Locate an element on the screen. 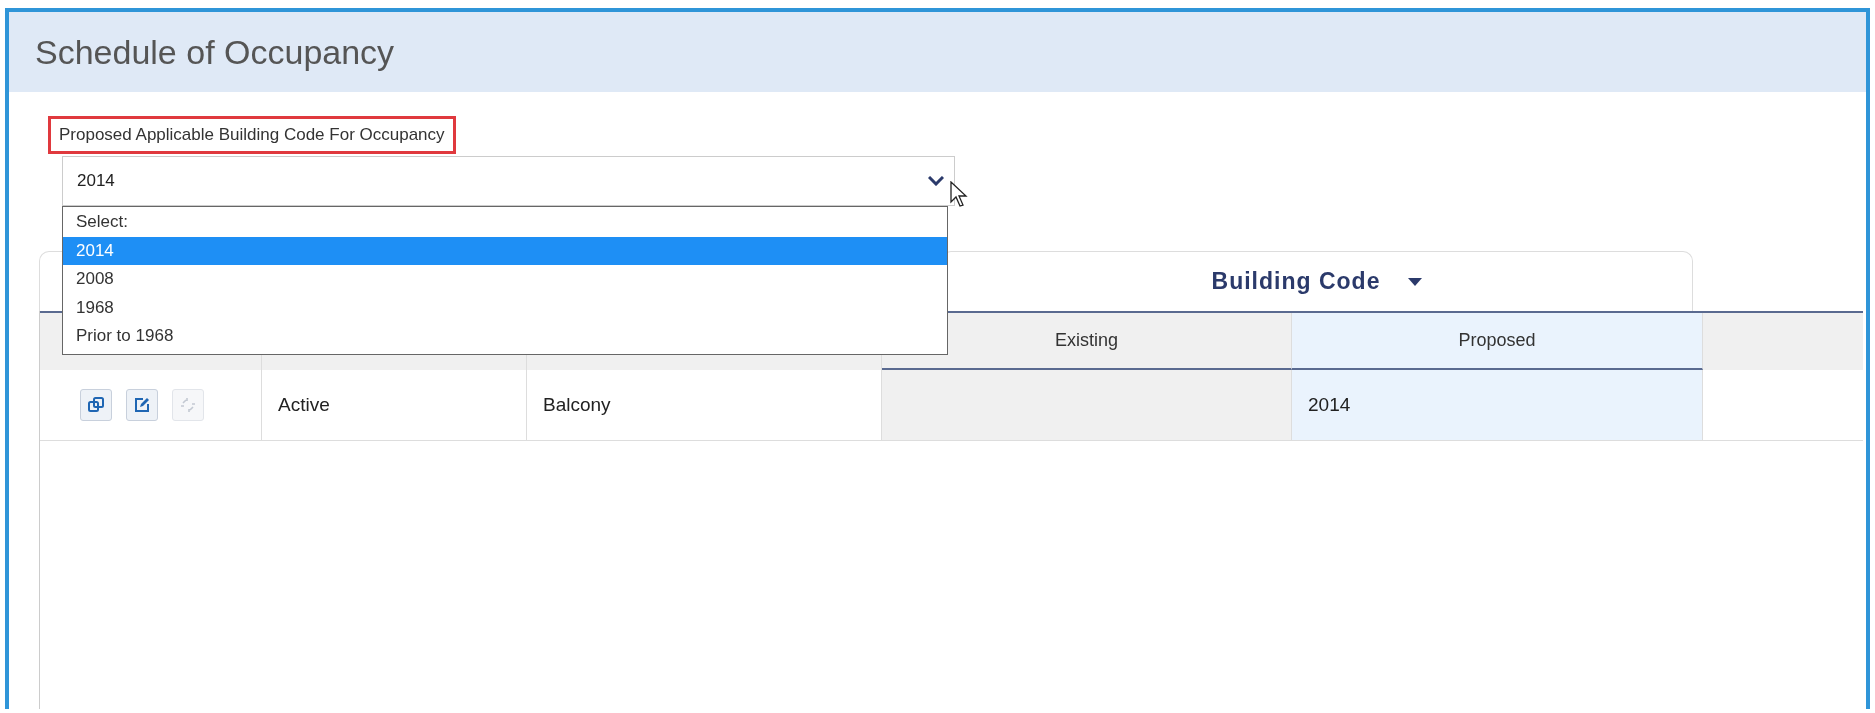  field-label: Proposed Applicable Building Code For Occupancy is located at coordinates (252, 135).